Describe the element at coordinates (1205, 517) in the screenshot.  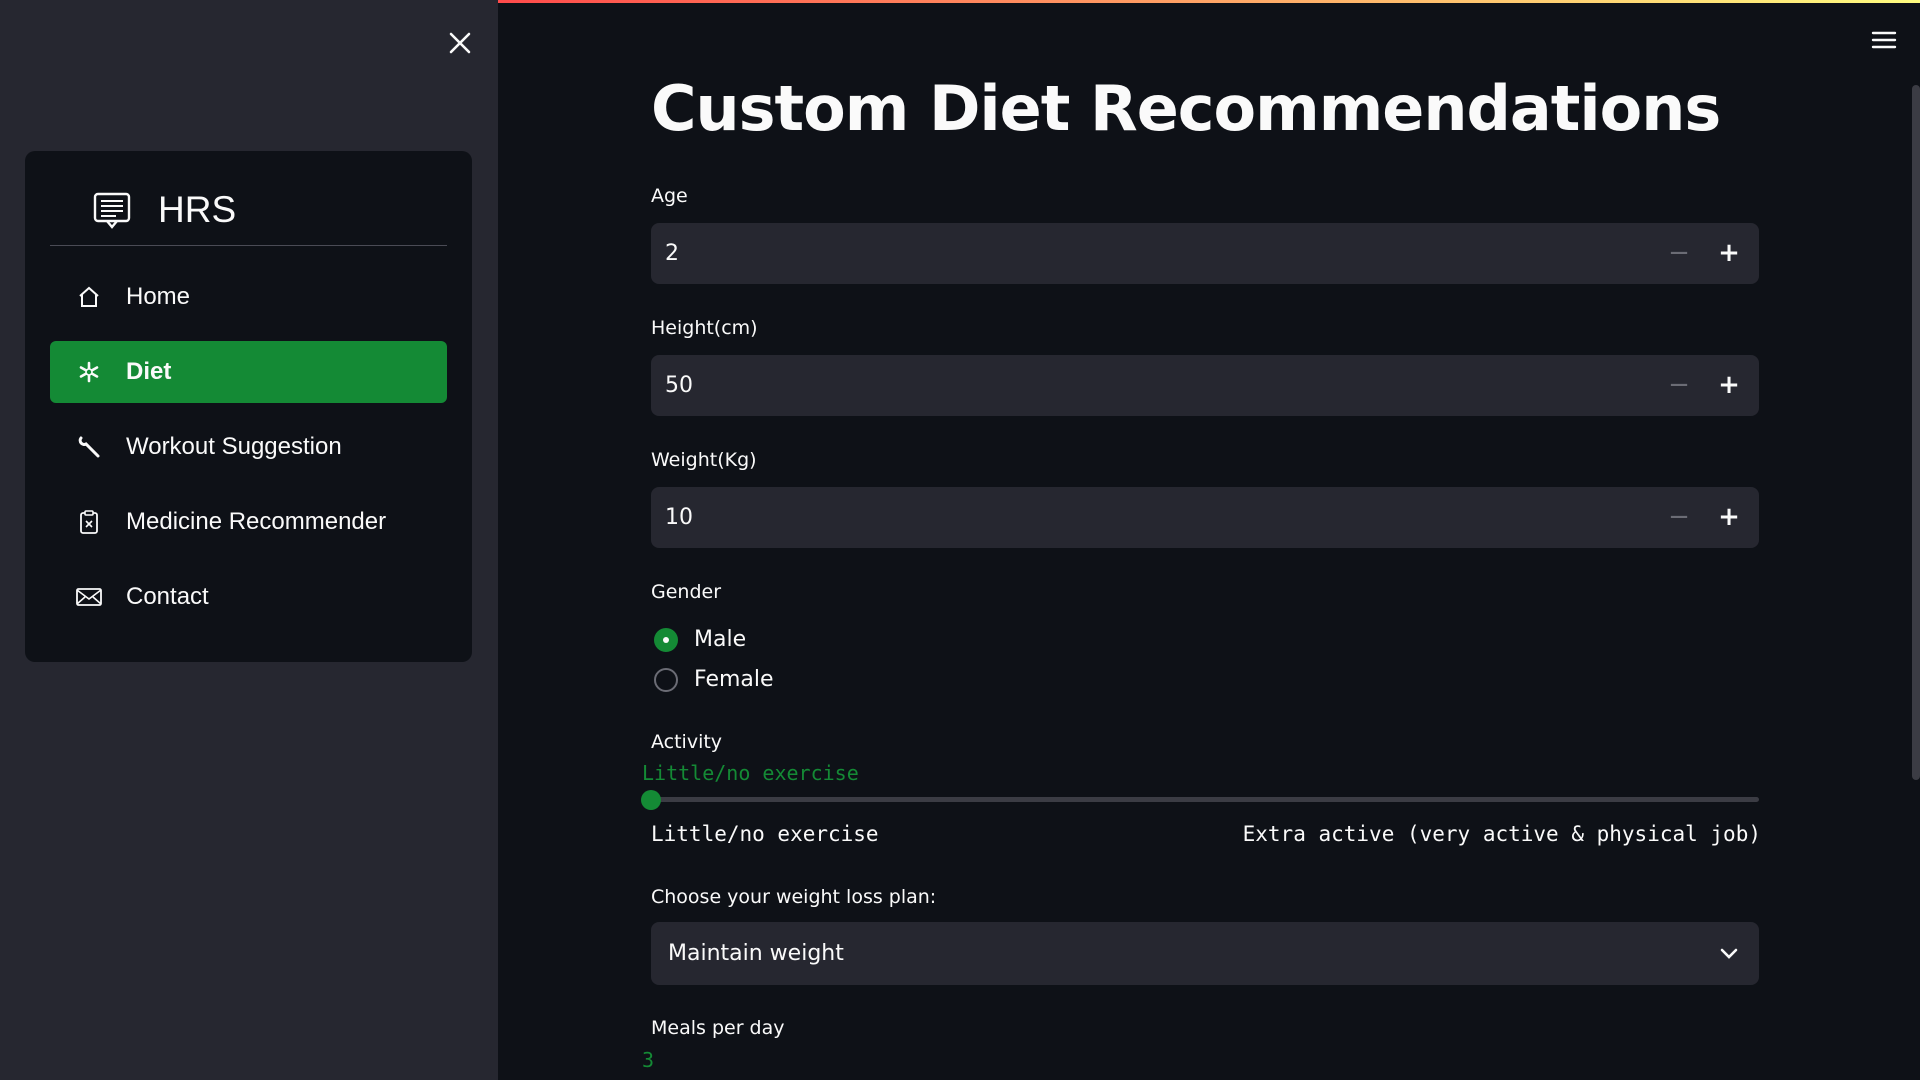
I see `weight-input: 10 − +` at that location.